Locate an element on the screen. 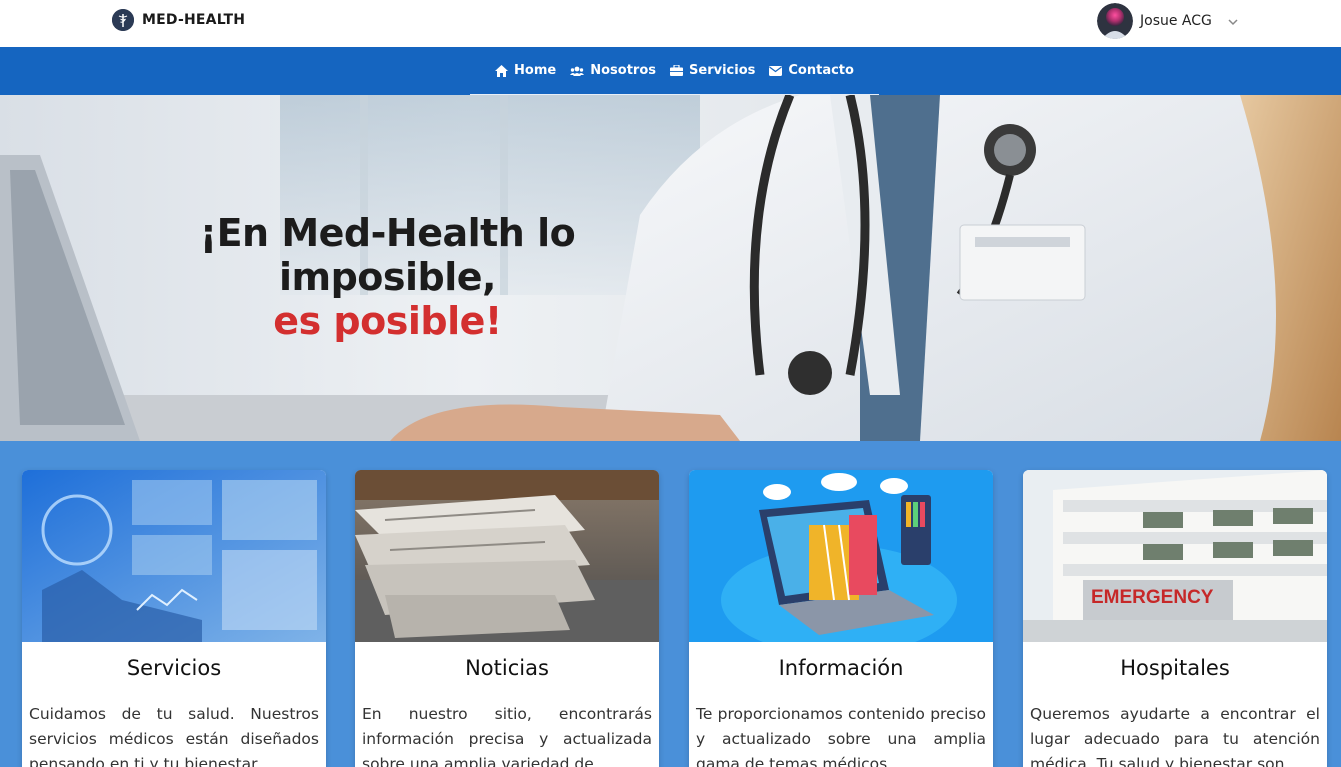 The height and width of the screenshot is (767, 1341). hero-heading: ¡En Med-Health lo imposible, es posible! is located at coordinates (387, 277).